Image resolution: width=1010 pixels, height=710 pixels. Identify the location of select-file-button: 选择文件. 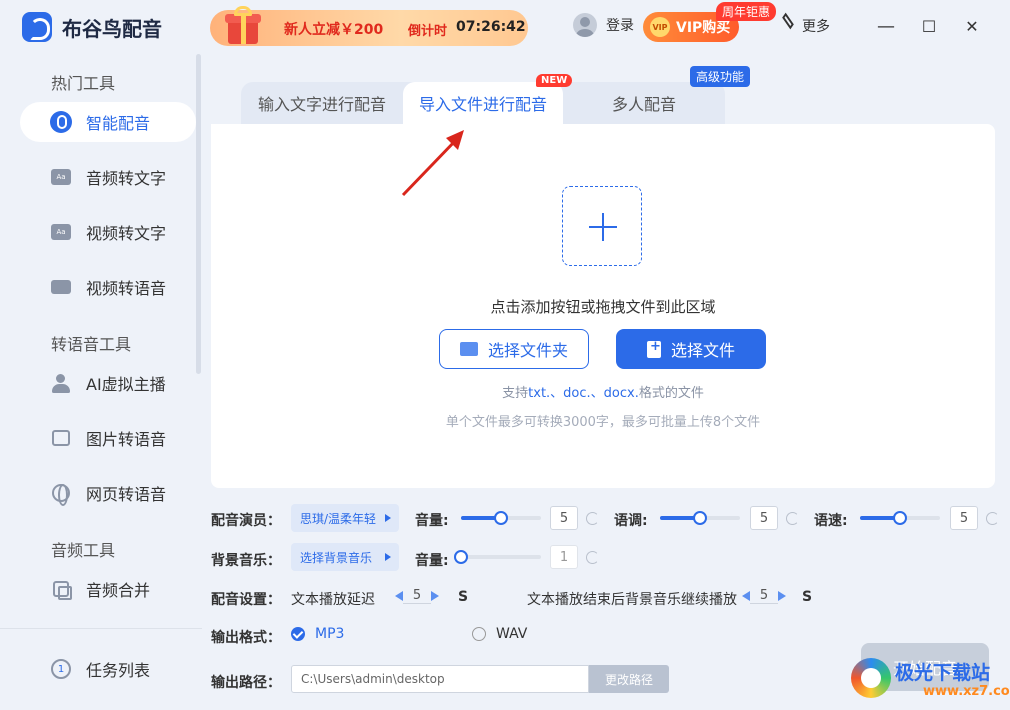
(691, 349).